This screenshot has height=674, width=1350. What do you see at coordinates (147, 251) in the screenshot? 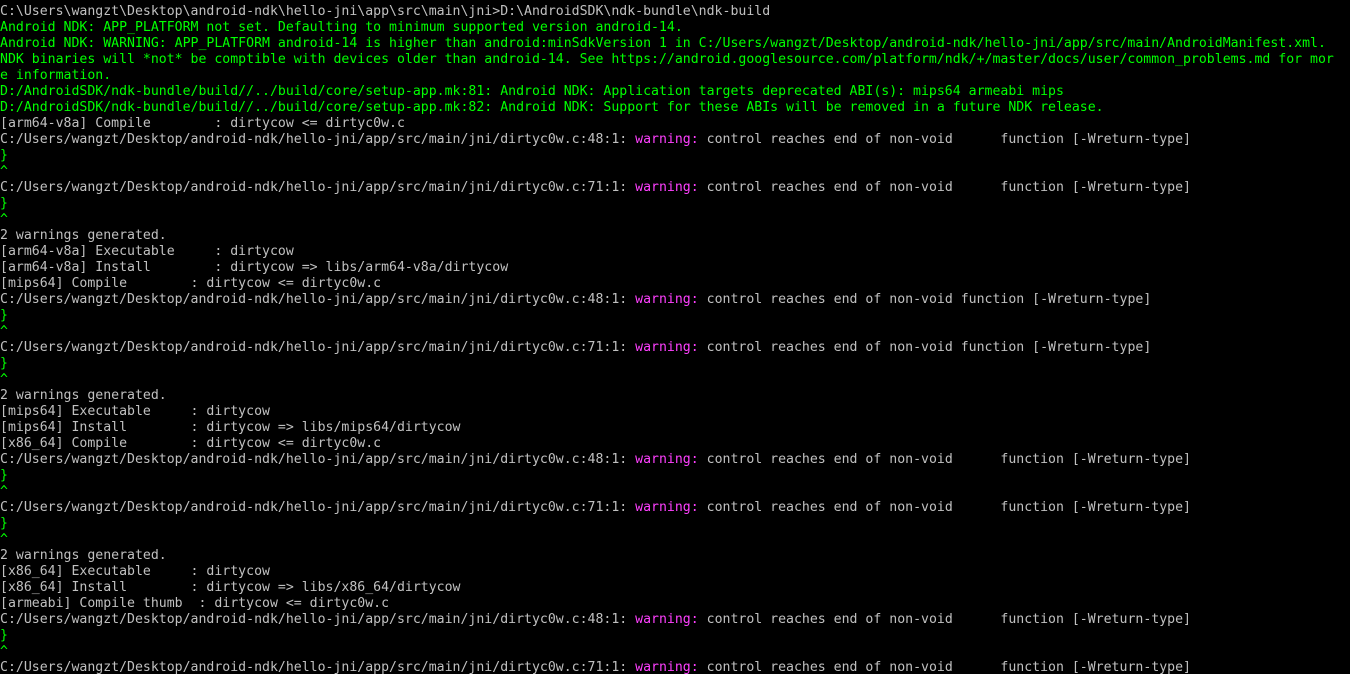
I see `terminal-text: [arm64-v8a] Executable : dirtycow` at bounding box center [147, 251].